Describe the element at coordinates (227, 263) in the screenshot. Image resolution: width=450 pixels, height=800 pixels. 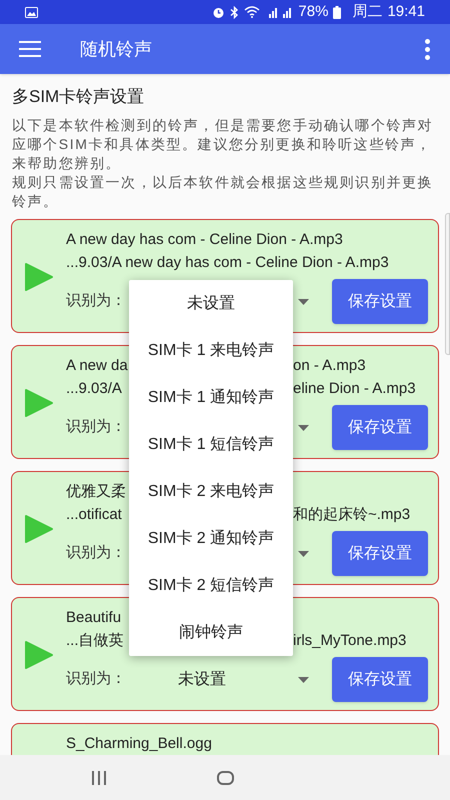
I see `ringtone-path: ...9.03/A new day has com - Celine Dion - A.mp3` at that location.